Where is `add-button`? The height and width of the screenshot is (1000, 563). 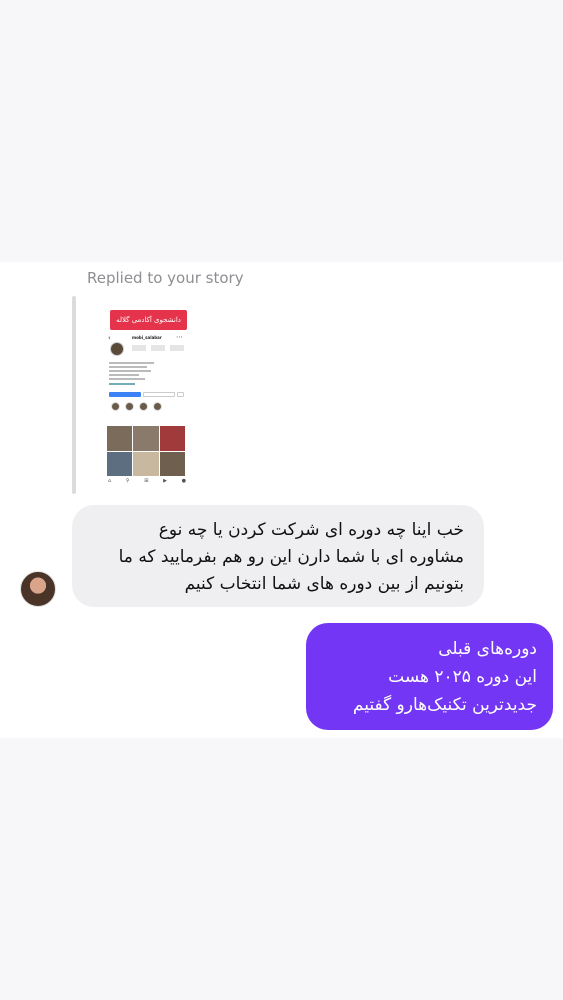 add-button is located at coordinates (180, 394).